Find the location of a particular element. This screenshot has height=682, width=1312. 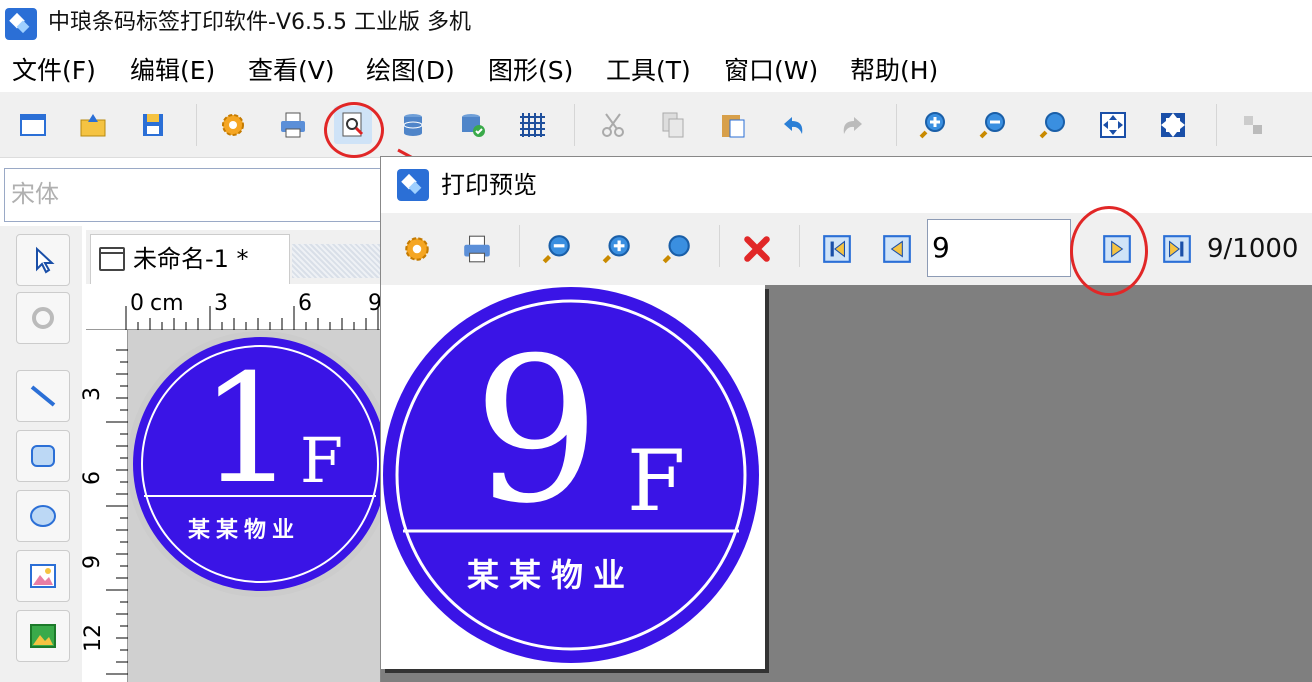

grid-icon is located at coordinates (533, 125).